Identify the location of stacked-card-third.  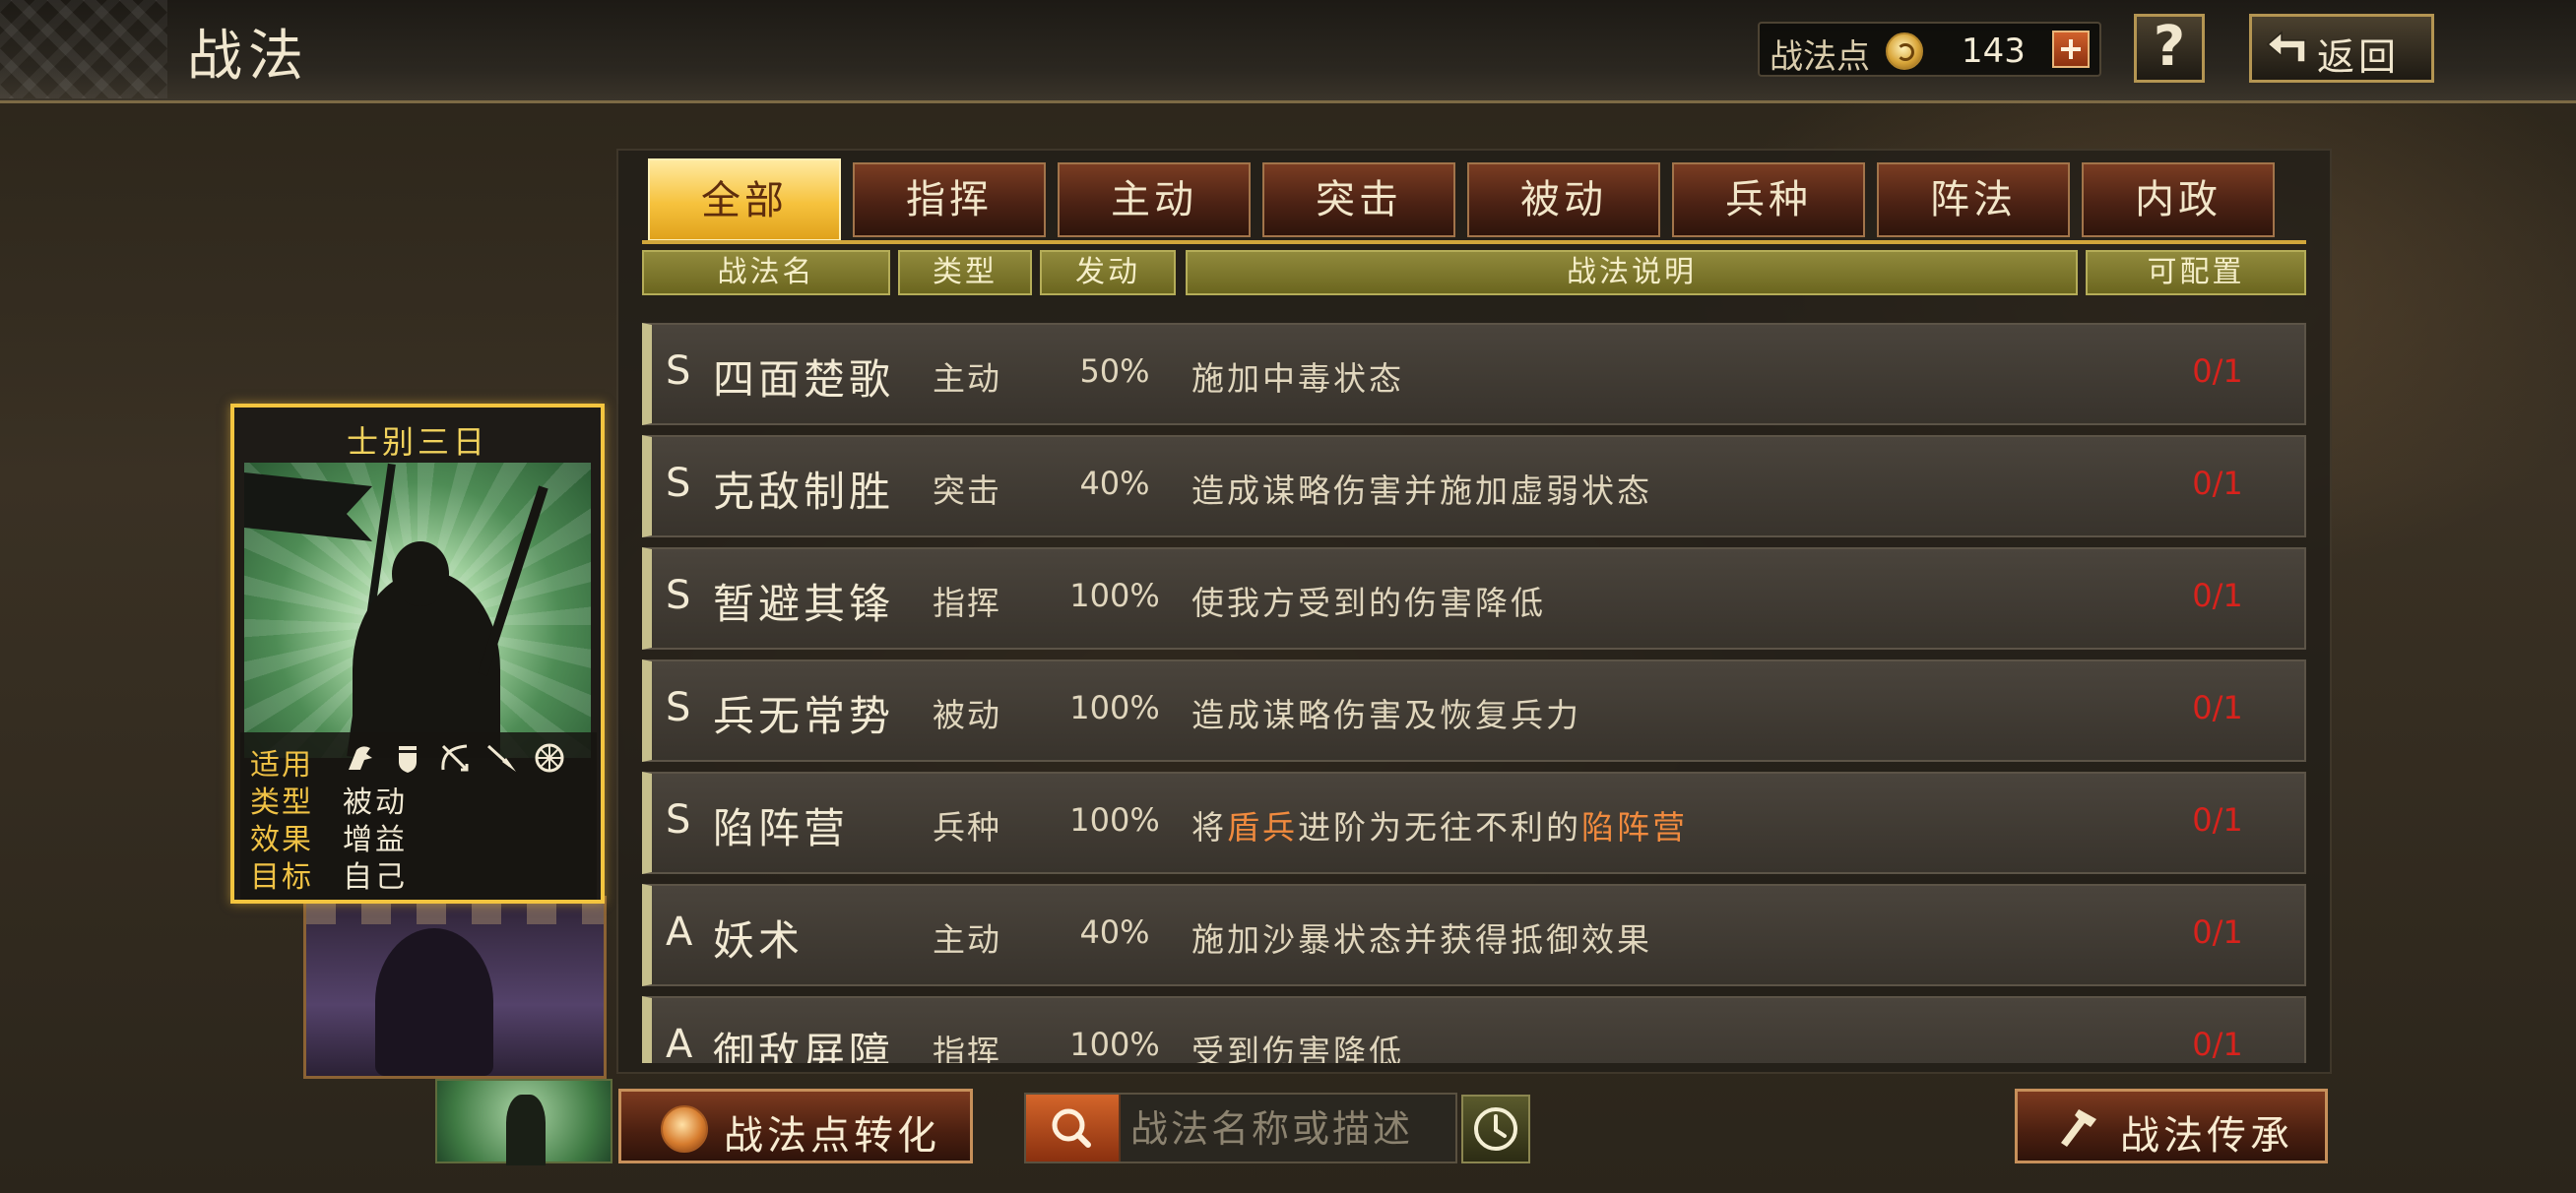
(523, 1122).